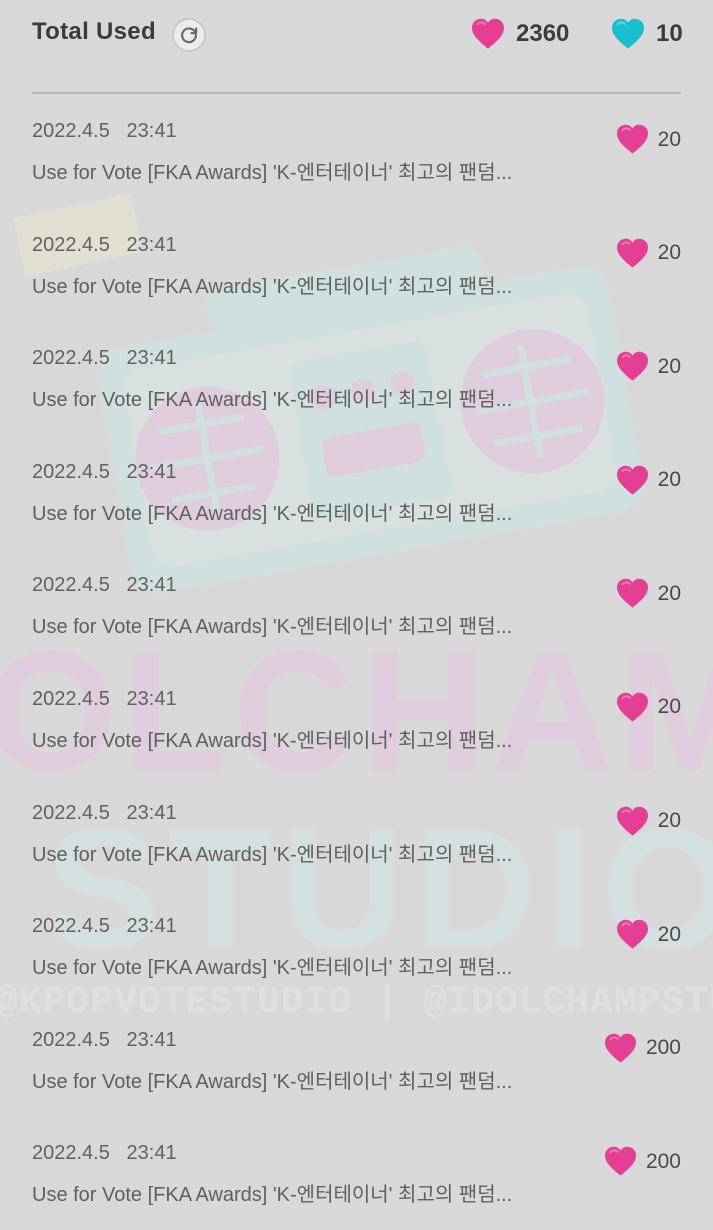 Image resolution: width=713 pixels, height=1230 pixels. I want to click on header: Total Used 2360 10, so click(357, 47).